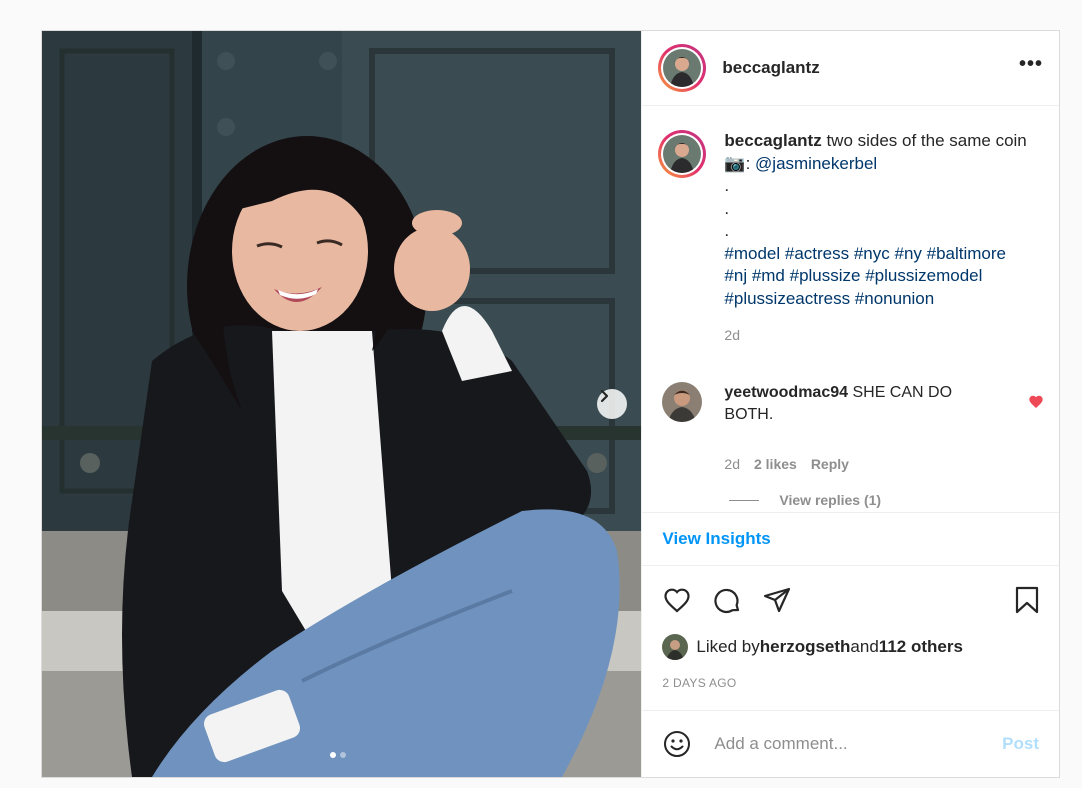 This screenshot has width=1082, height=788. Describe the element at coordinates (1020, 744) in the screenshot. I see `post-comment-button: Post` at that location.